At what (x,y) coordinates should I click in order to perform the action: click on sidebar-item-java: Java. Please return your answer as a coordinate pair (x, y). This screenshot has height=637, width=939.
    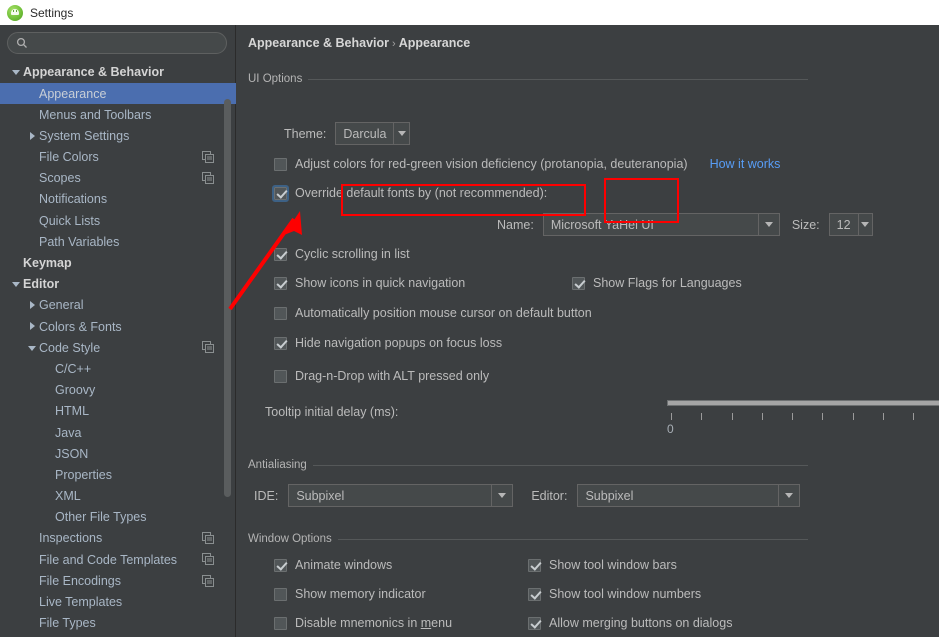
    Looking at the image, I should click on (118, 432).